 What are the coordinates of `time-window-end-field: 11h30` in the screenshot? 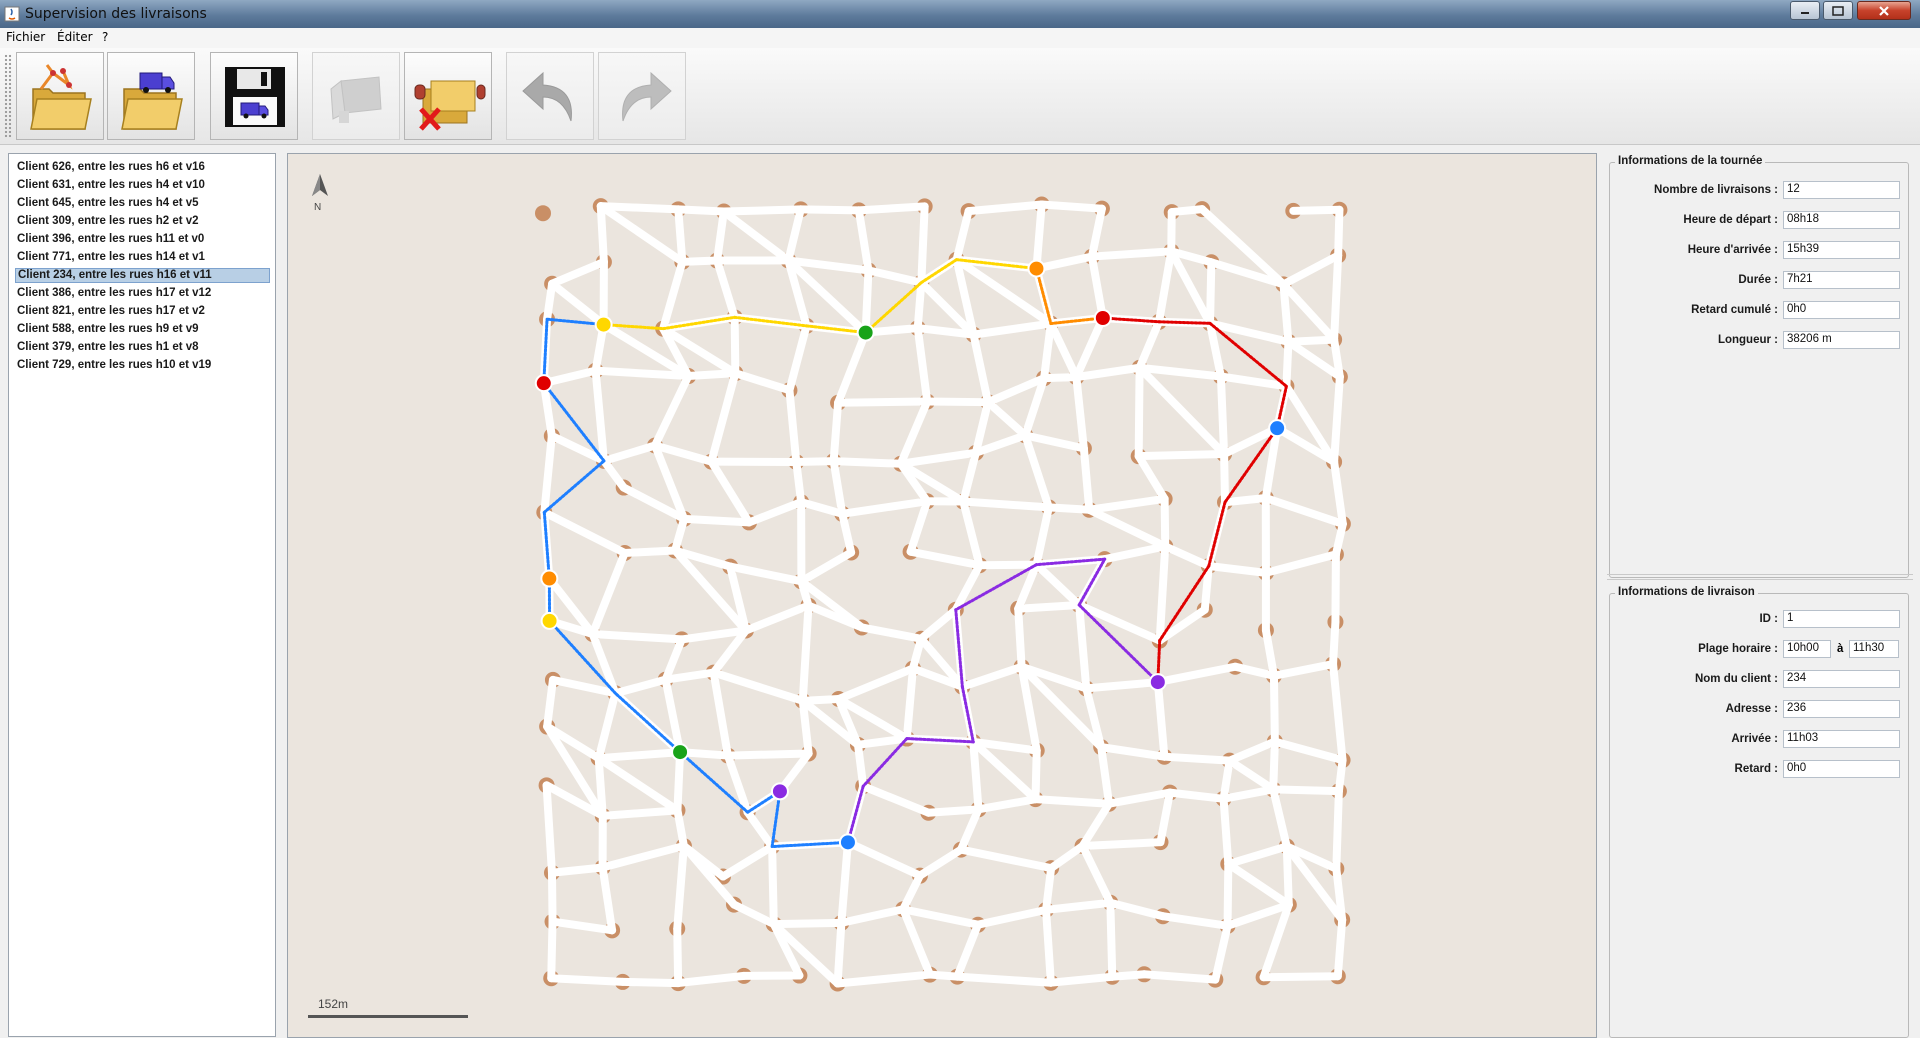 It's located at (1874, 649).